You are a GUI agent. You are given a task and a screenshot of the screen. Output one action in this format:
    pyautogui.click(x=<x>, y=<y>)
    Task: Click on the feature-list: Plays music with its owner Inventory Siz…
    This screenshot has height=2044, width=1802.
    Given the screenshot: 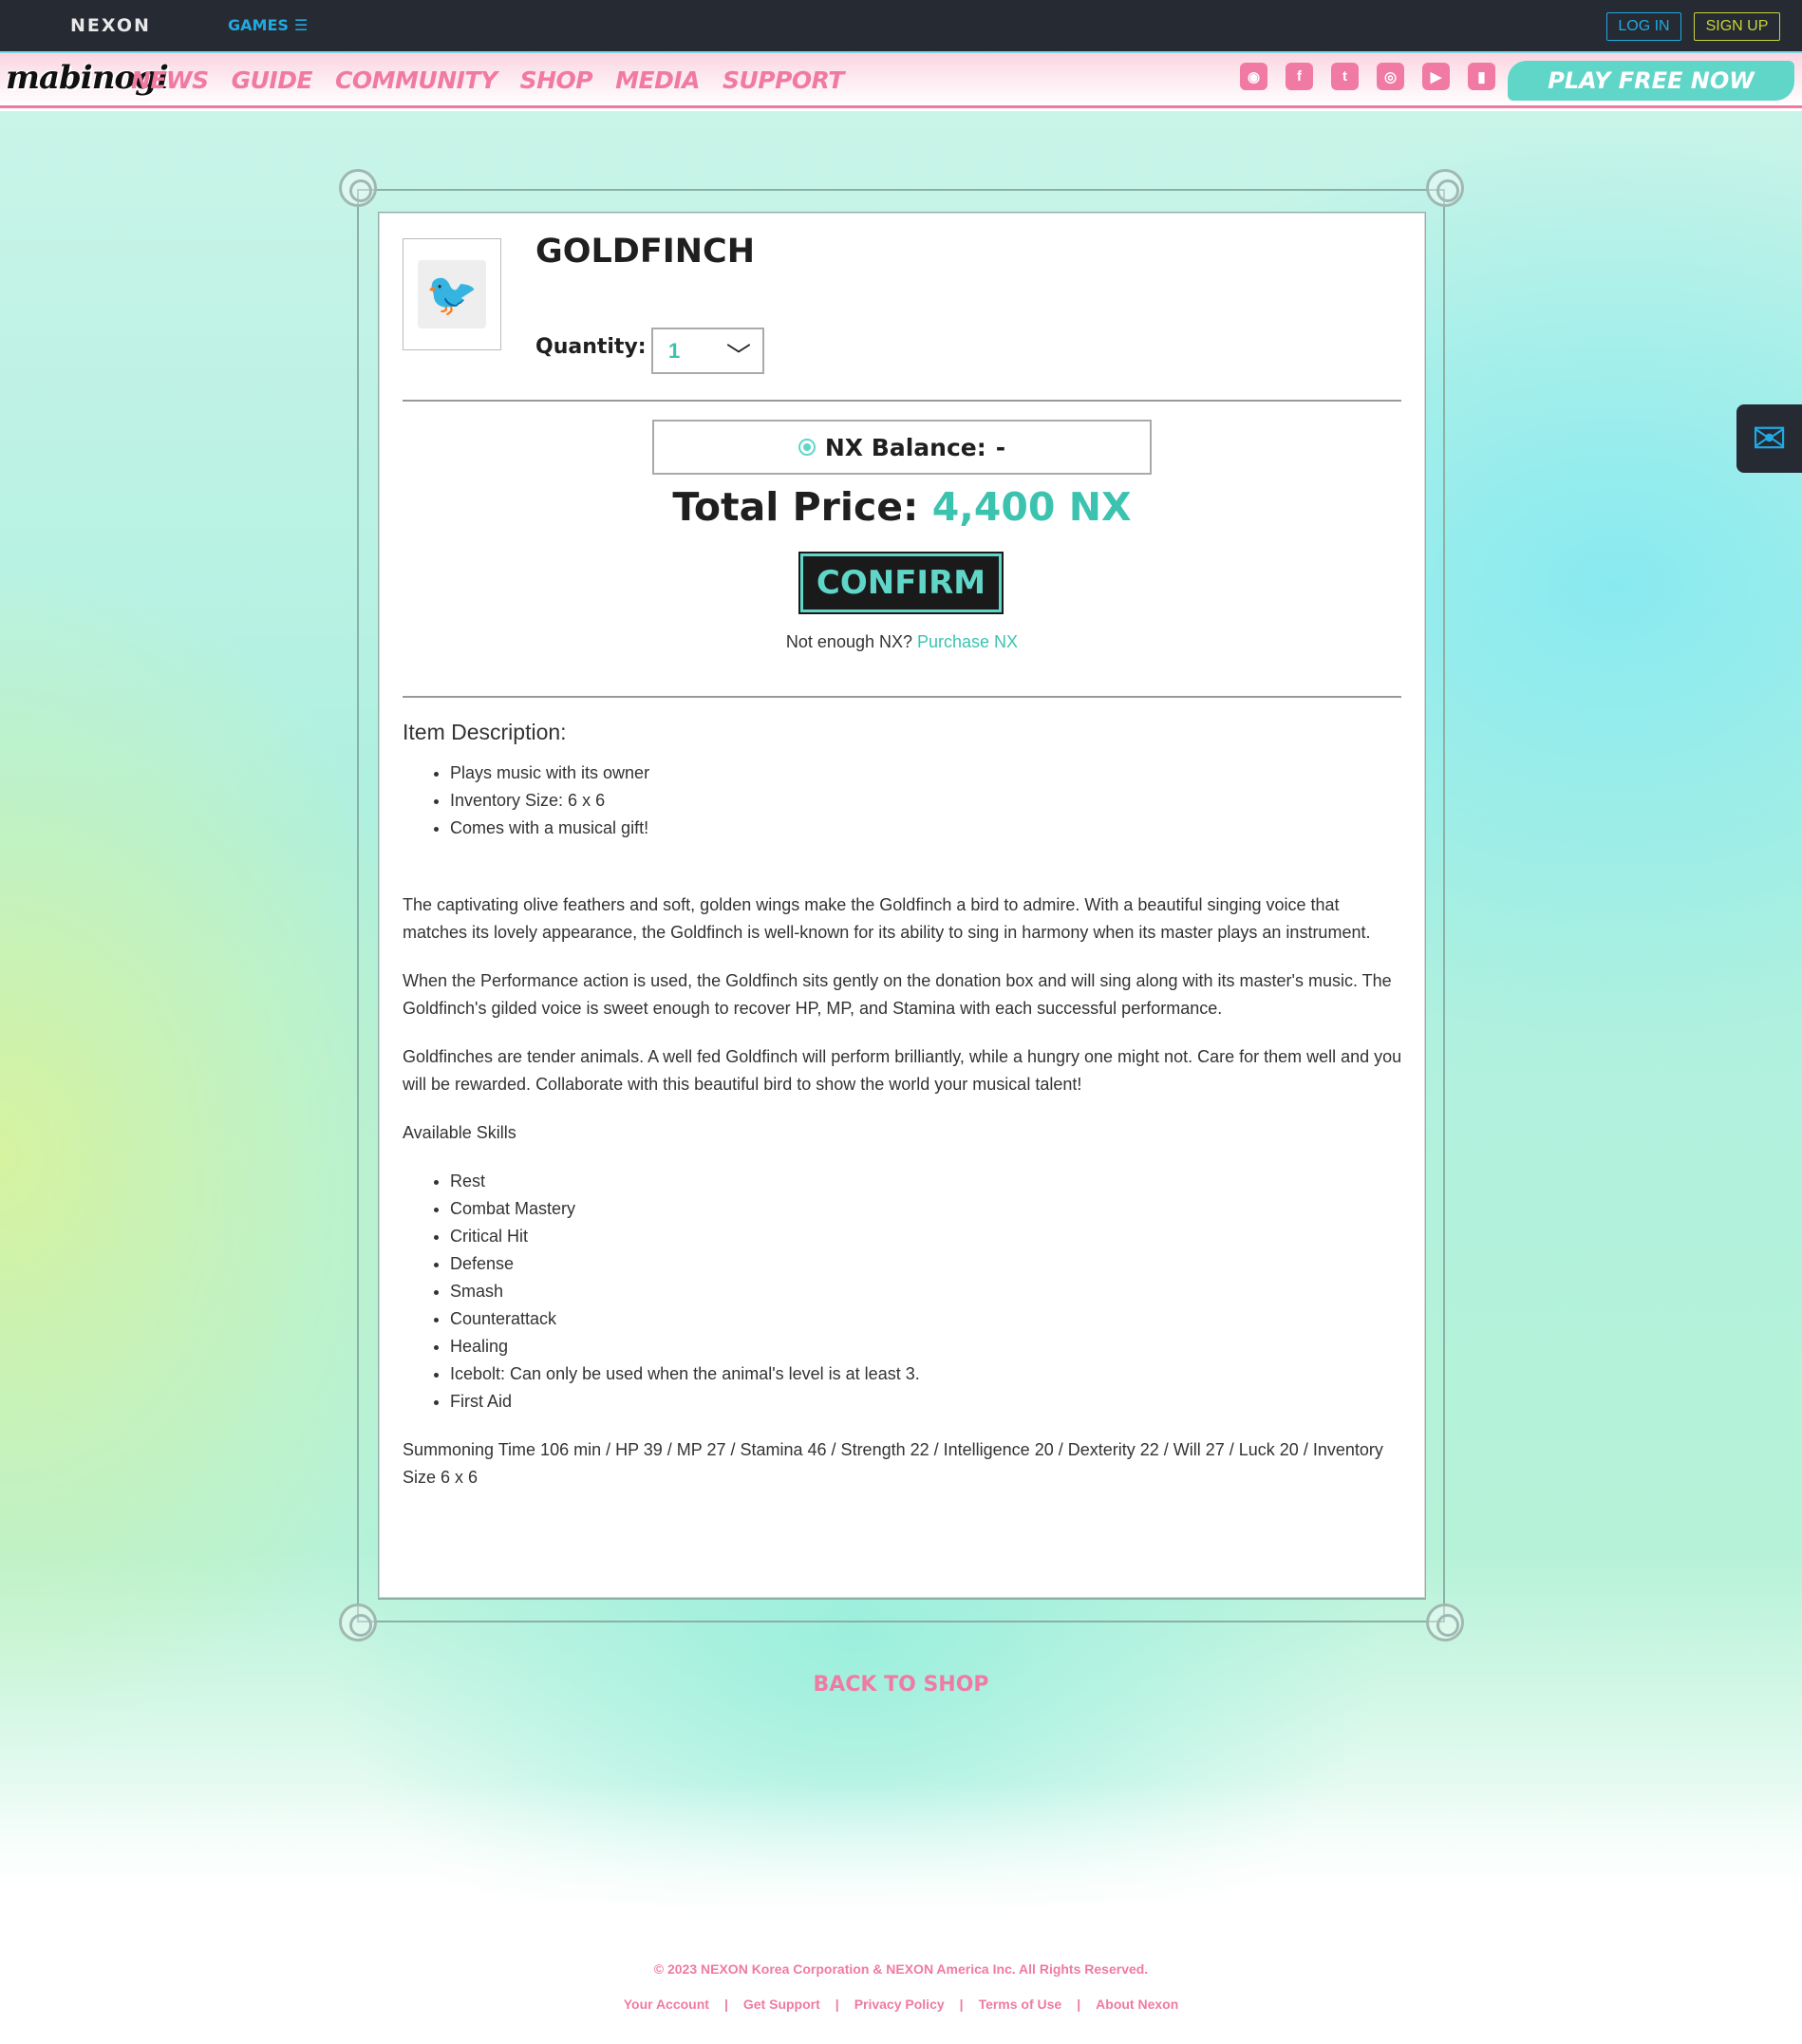 What is the action you would take?
    pyautogui.click(x=927, y=800)
    